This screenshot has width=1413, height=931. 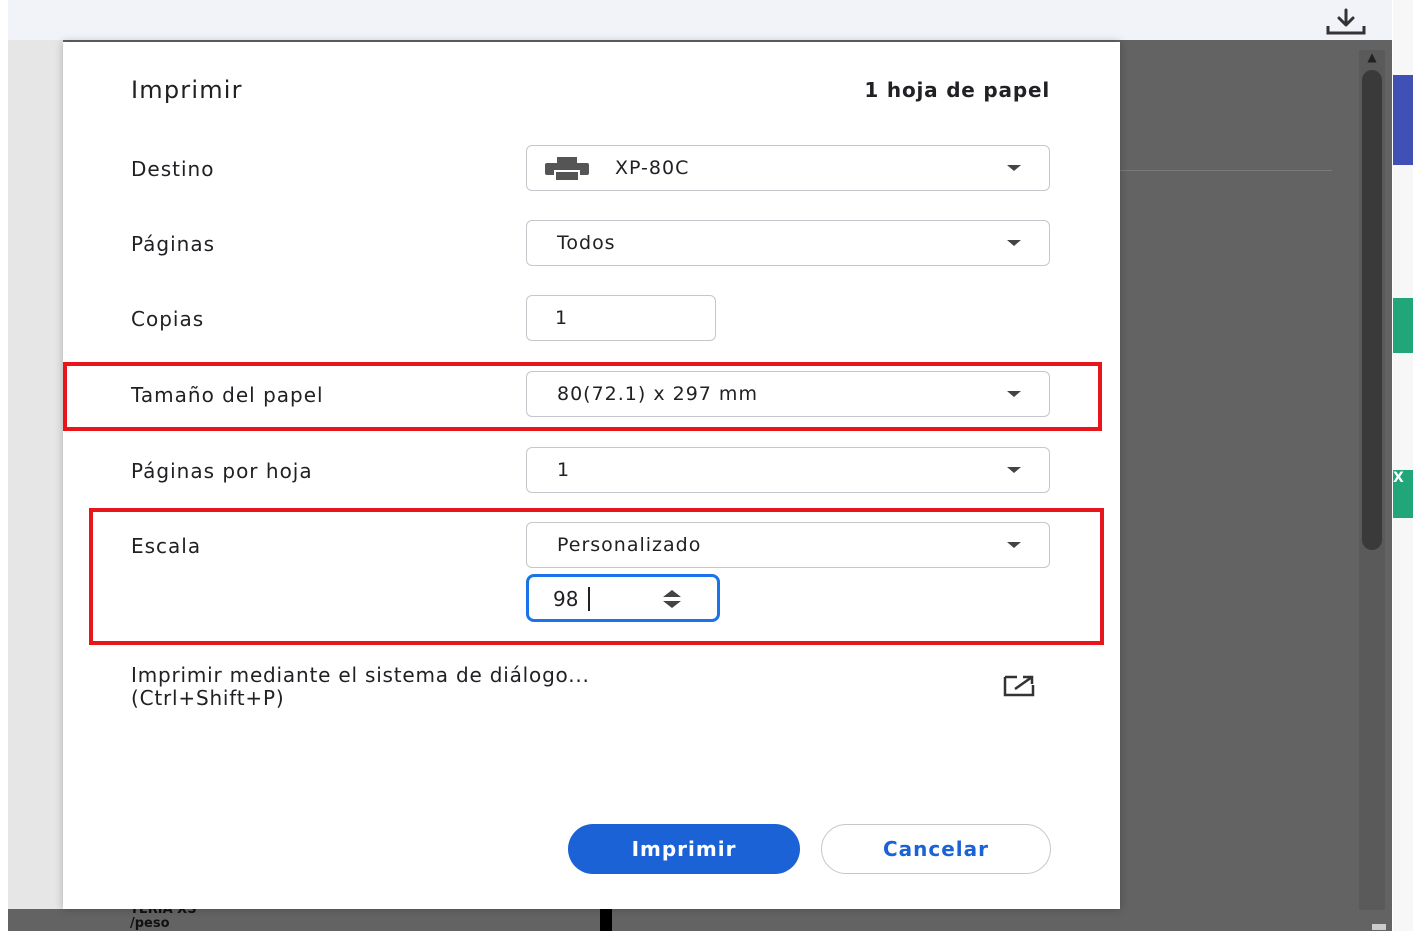 I want to click on pages-label: Páginas, so click(x=173, y=244).